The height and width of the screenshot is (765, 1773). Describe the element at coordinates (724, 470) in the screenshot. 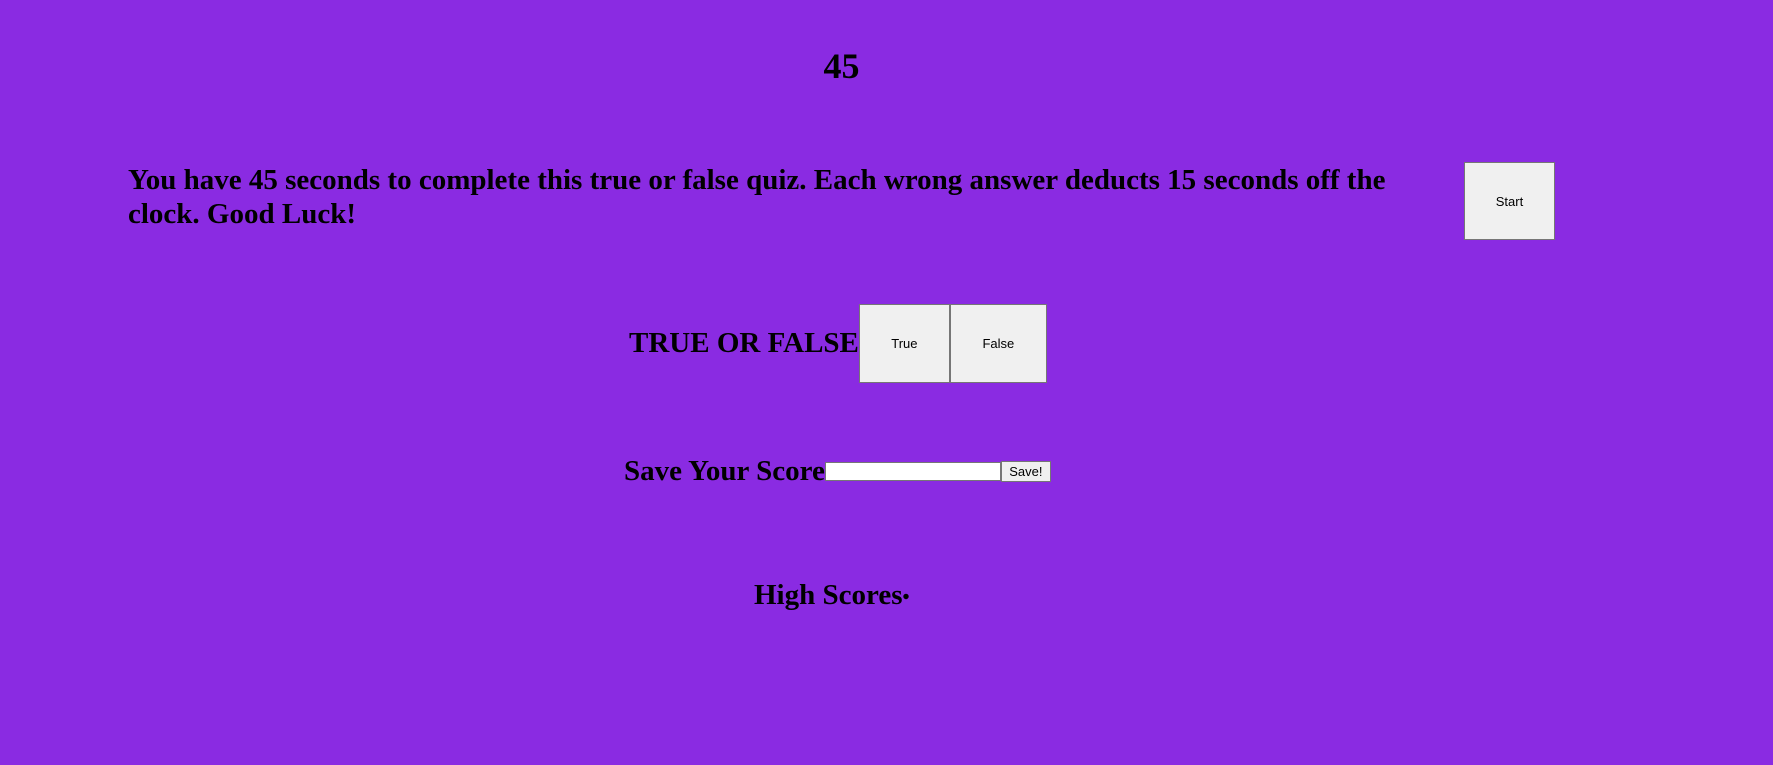

I see `save-score-label: Save Your Score` at that location.